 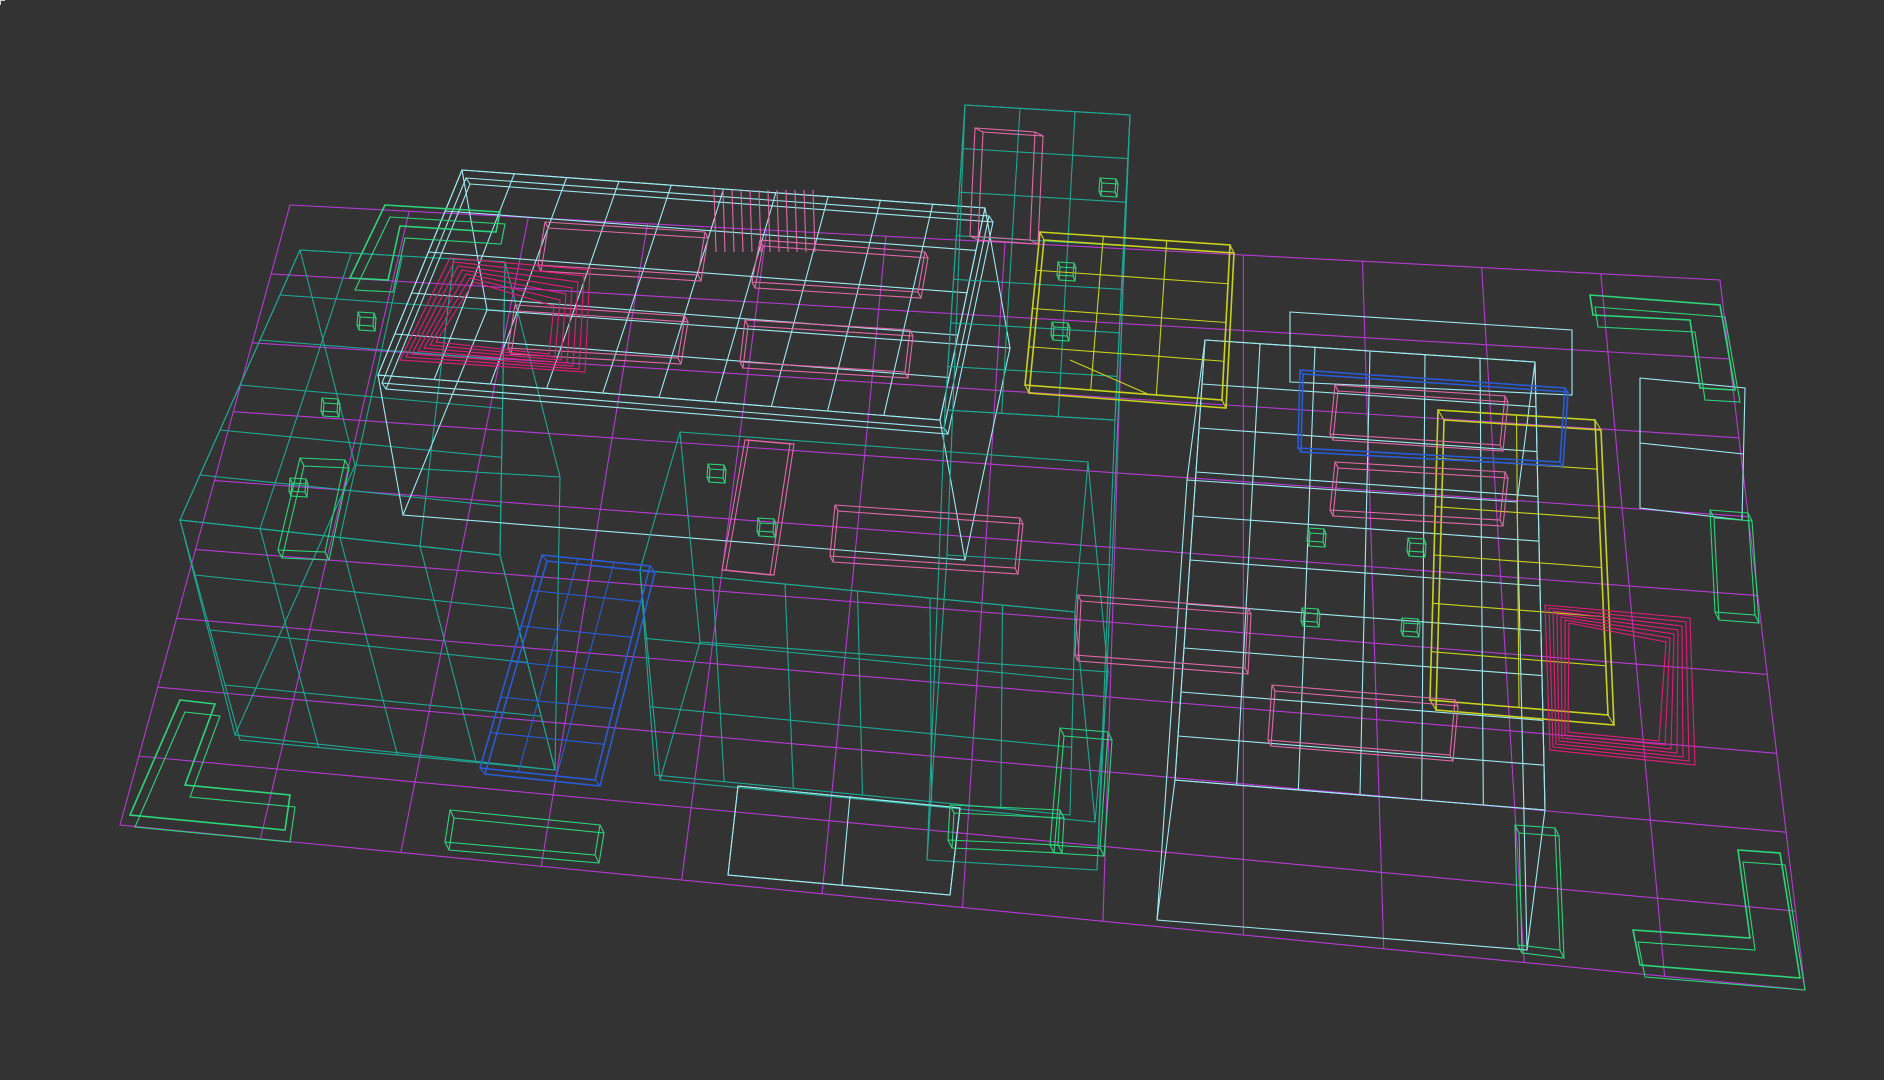 I want to click on tall-tower-wireframe, so click(x=1028, y=487).